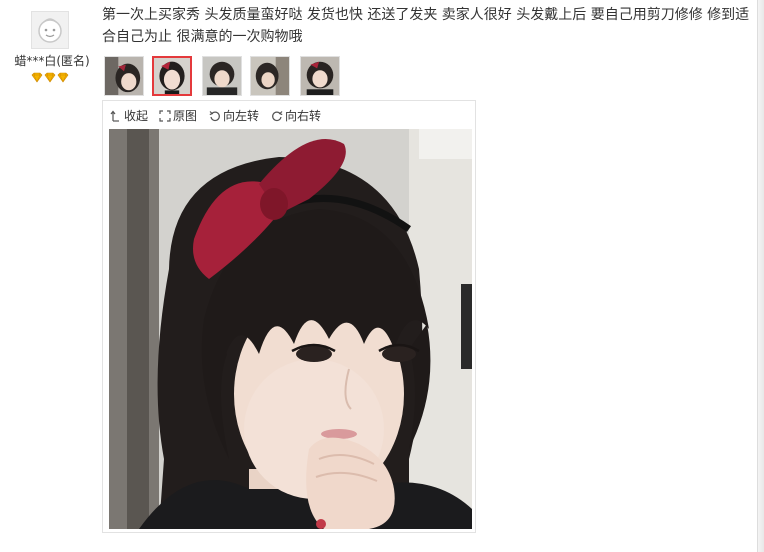  What do you see at coordinates (52, 60) in the screenshot?
I see `user-name: 蜡***白(匿名)` at bounding box center [52, 60].